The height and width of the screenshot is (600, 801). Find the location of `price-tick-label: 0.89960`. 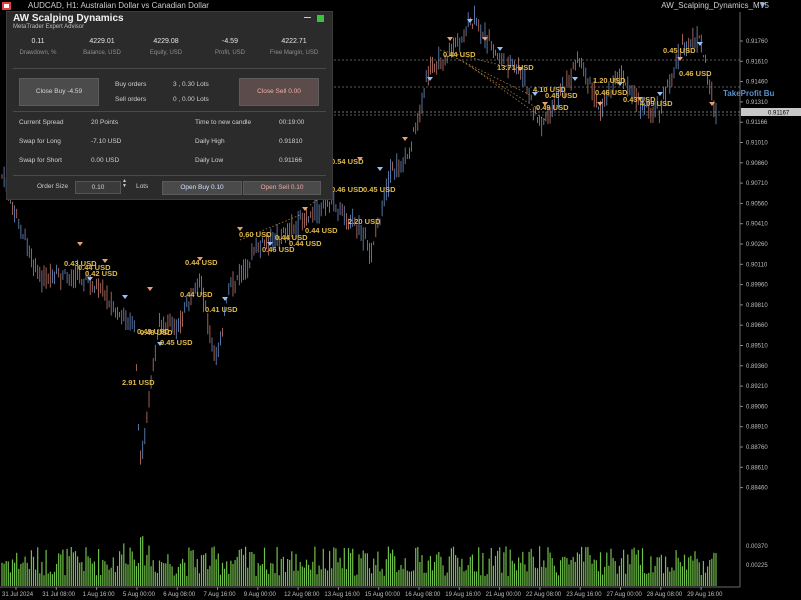

price-tick-label: 0.89960 is located at coordinates (757, 286).